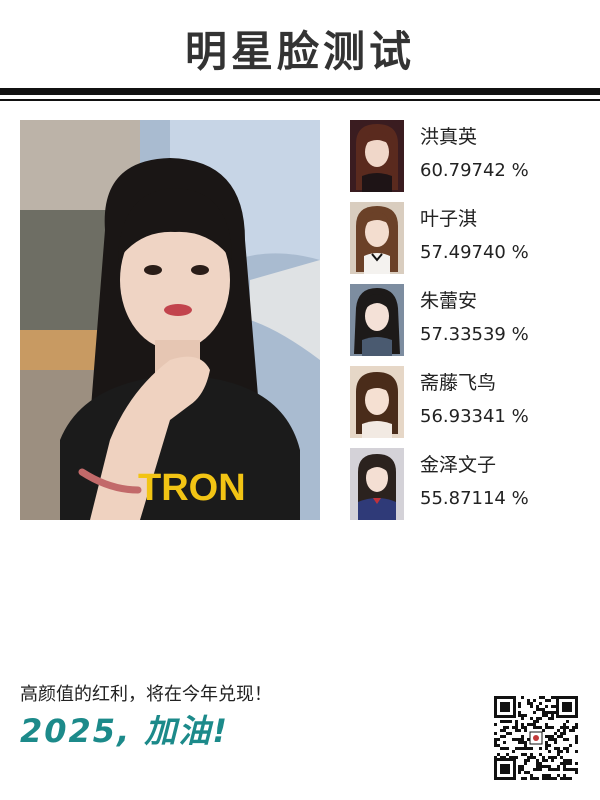  What do you see at coordinates (458, 465) in the screenshot?
I see `match-name: 金泽文子` at bounding box center [458, 465].